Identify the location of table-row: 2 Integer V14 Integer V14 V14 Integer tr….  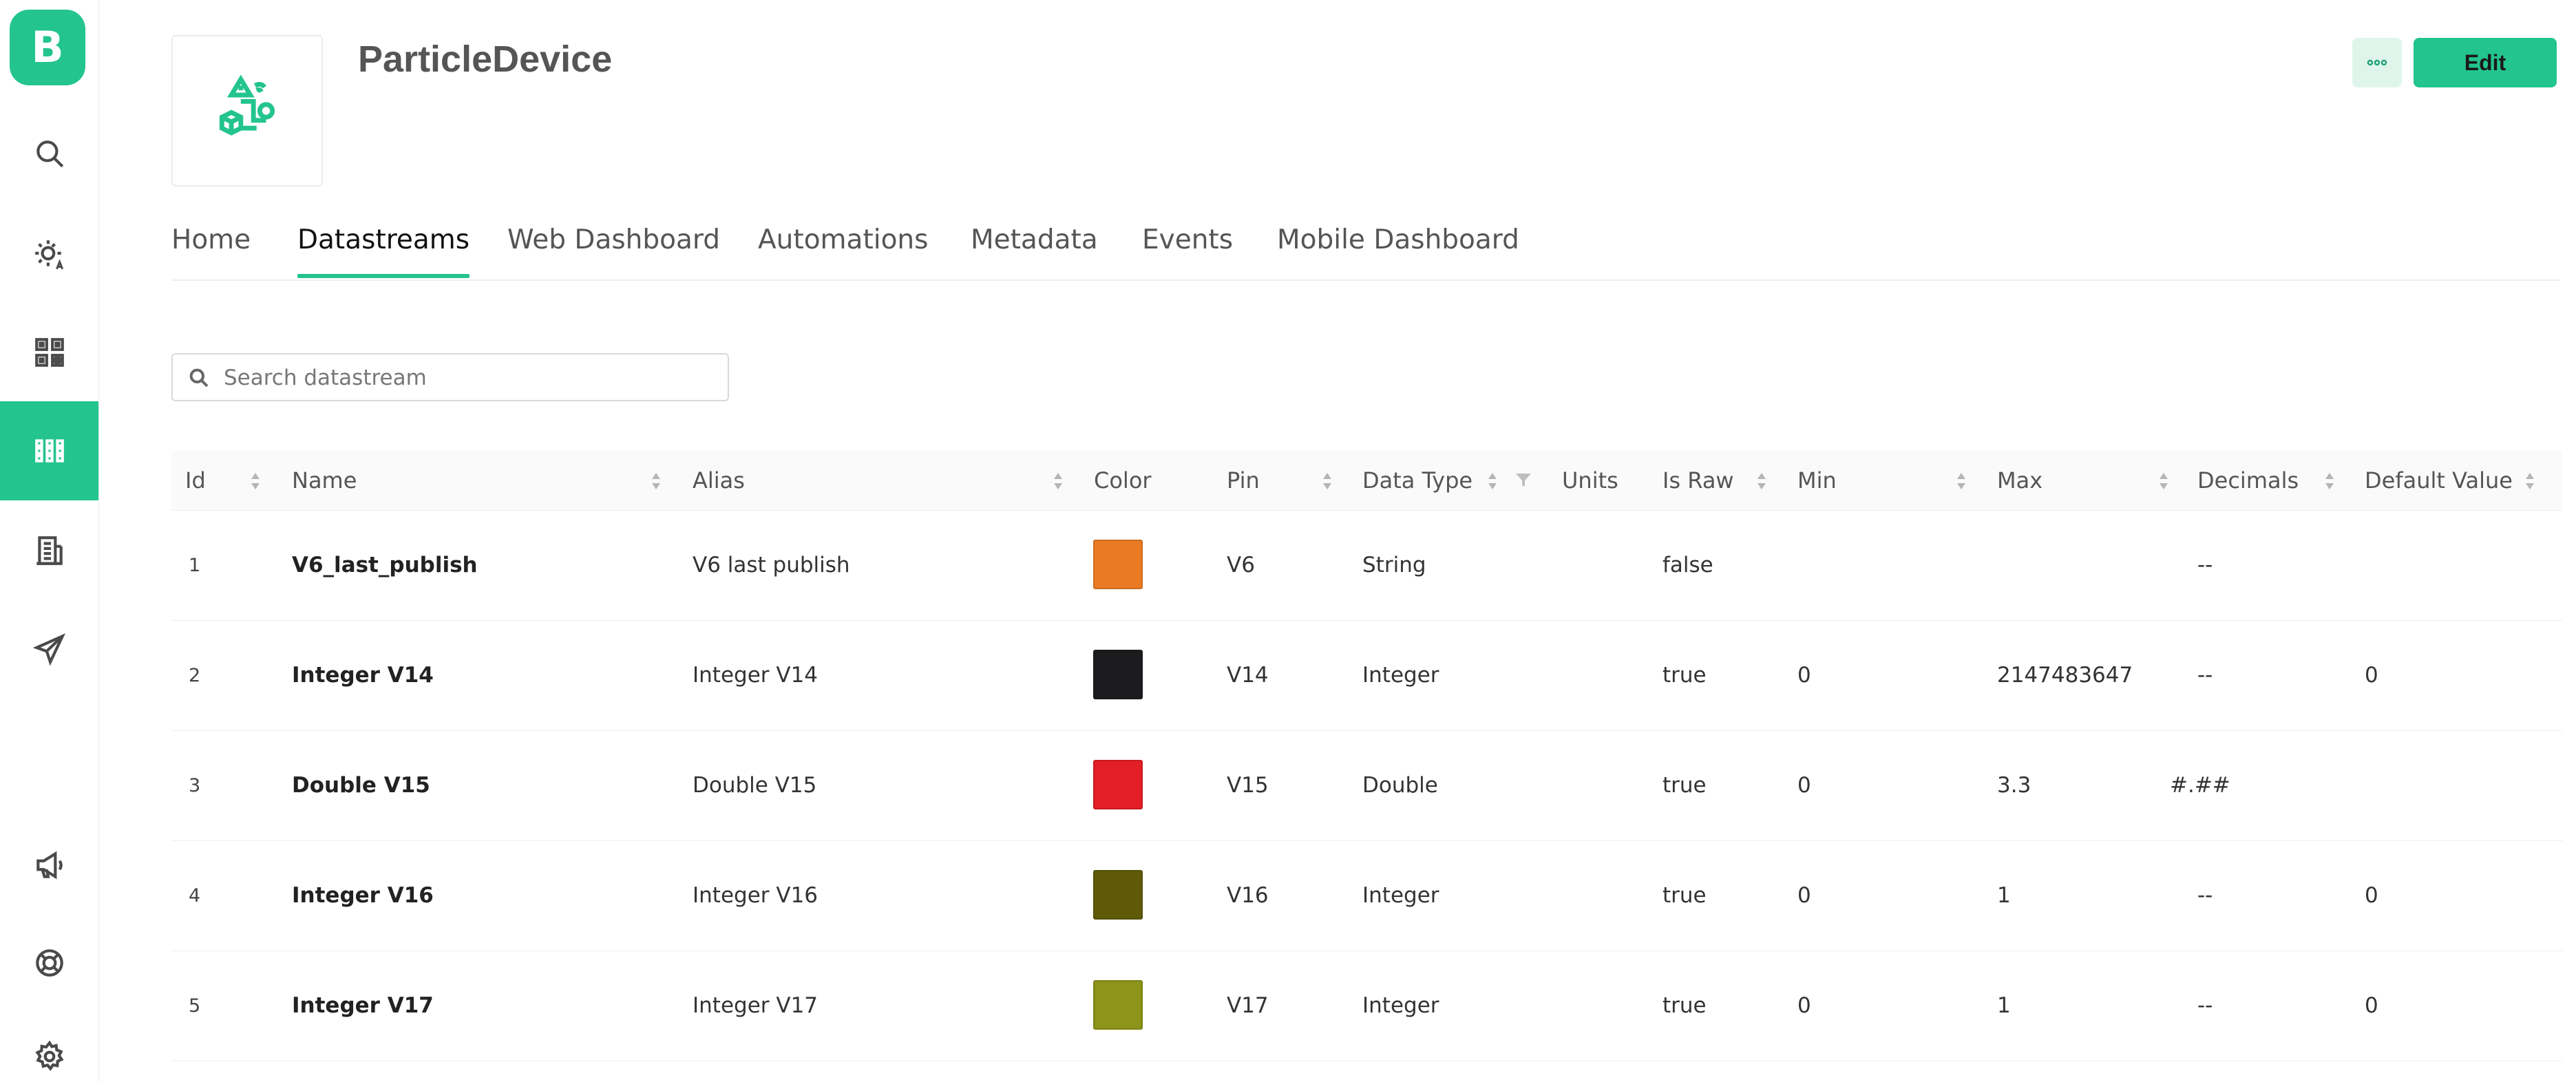
(1367, 676).